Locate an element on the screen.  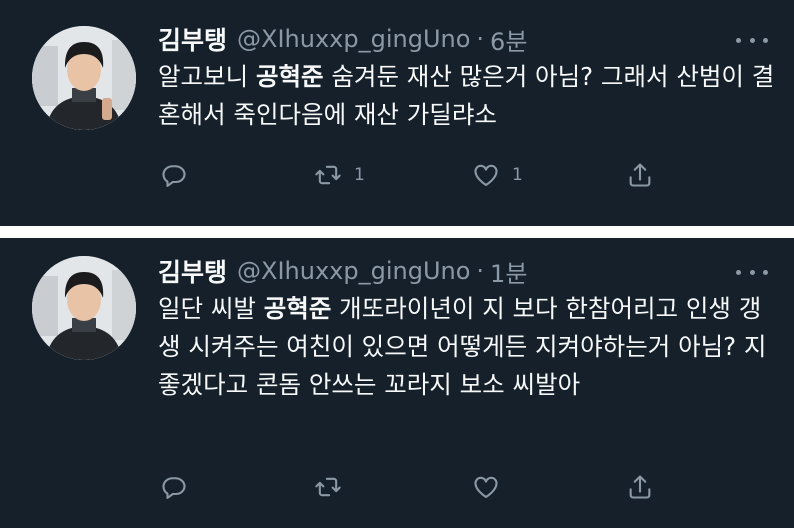
retweet-button is located at coordinates (334, 487).